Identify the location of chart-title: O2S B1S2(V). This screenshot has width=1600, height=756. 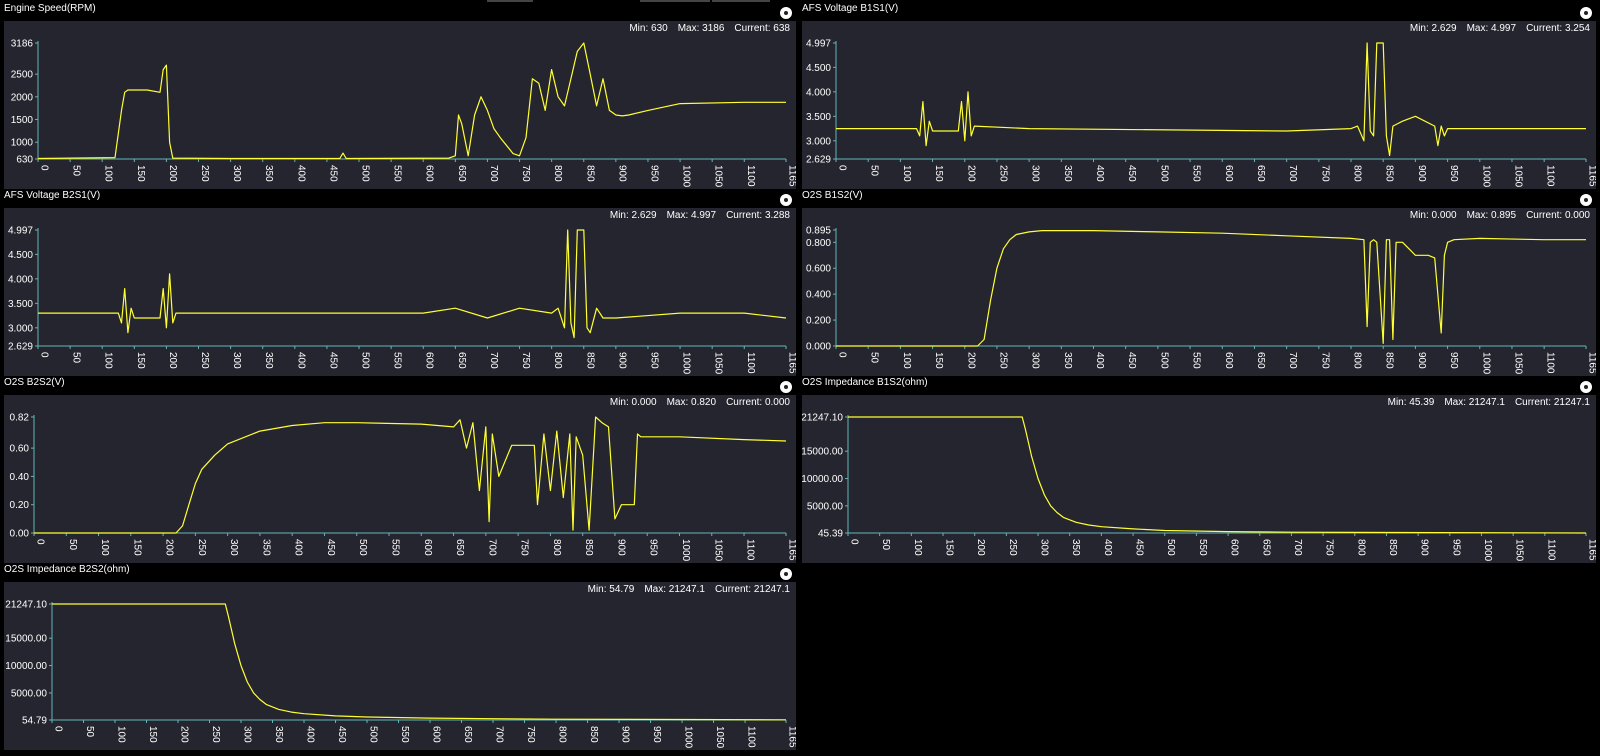
(832, 195).